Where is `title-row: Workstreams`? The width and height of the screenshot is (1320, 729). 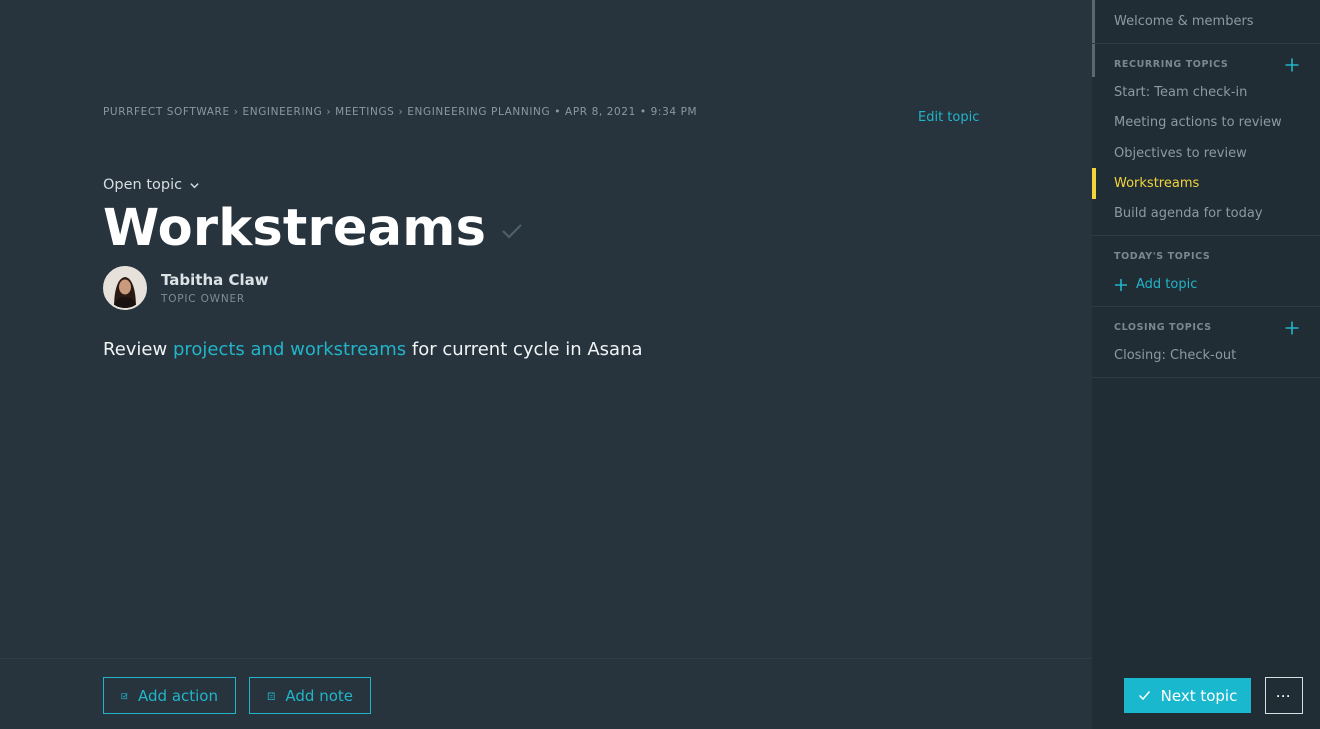
title-row: Workstreams is located at coordinates (313, 229).